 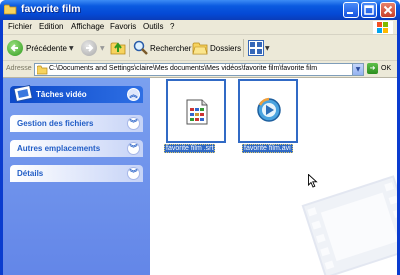 I want to click on panel-header: Gestion des fichiers ︾, so click(x=76, y=123).